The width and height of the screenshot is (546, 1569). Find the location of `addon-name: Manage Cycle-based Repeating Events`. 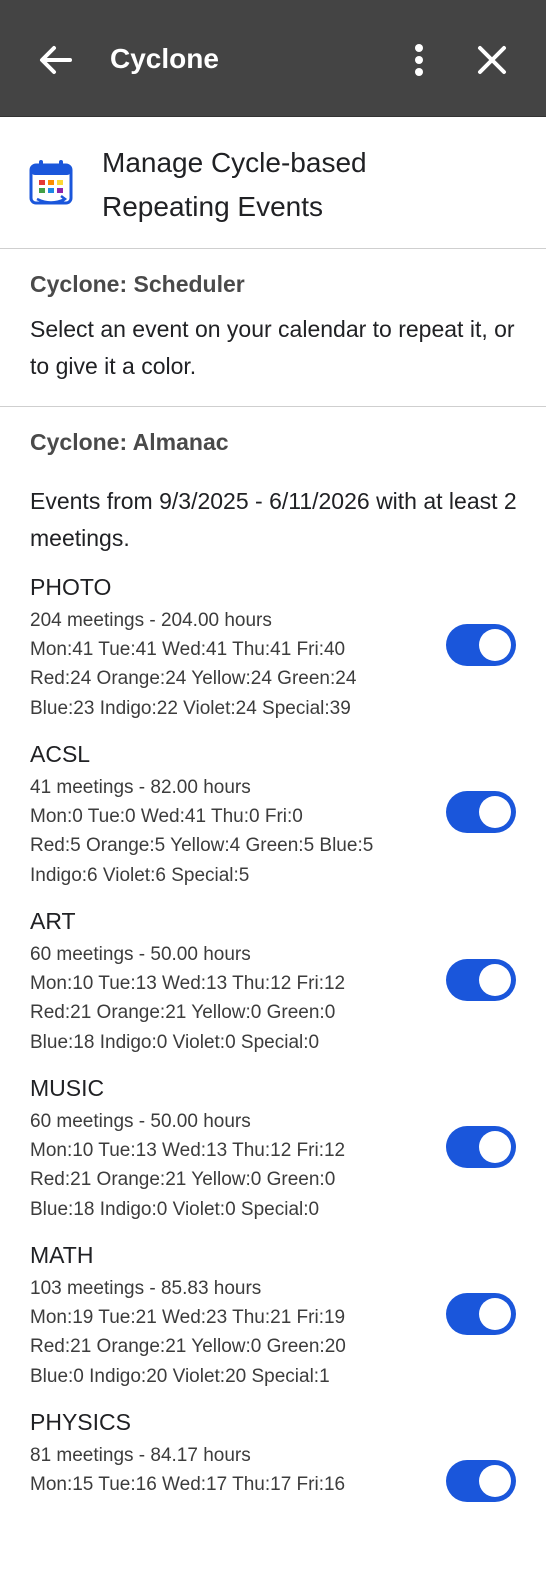

addon-name: Manage Cycle-based Repeating Events is located at coordinates (302, 185).